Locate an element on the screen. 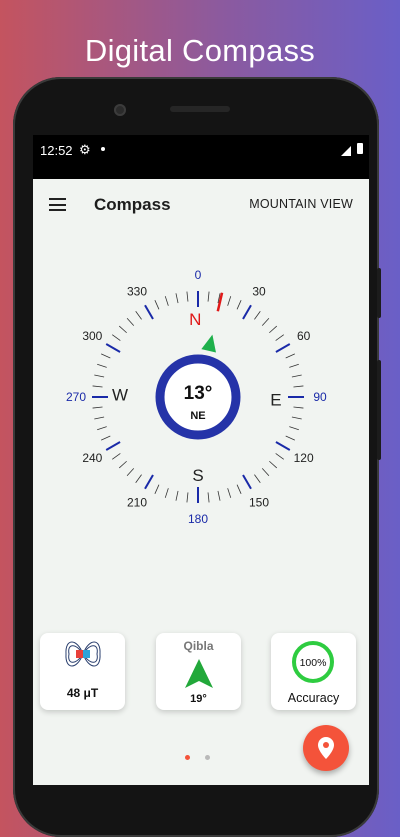  status-time: 12:52 is located at coordinates (56, 150).